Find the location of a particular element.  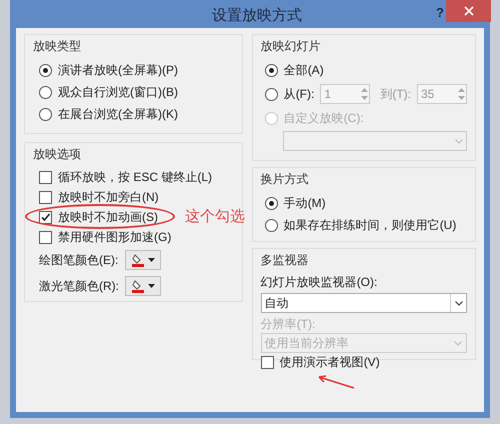

field-label: 分辨率(T): is located at coordinates (288, 324).